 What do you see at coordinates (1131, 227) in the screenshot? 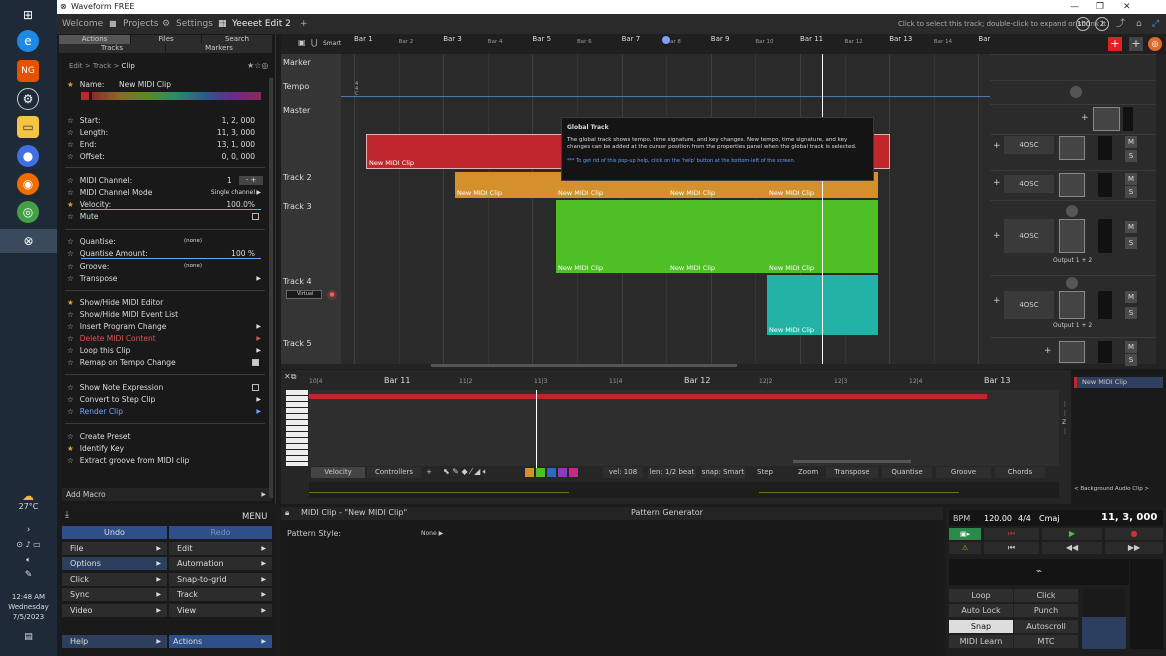
I see `track3-mute-button: M` at bounding box center [1131, 227].